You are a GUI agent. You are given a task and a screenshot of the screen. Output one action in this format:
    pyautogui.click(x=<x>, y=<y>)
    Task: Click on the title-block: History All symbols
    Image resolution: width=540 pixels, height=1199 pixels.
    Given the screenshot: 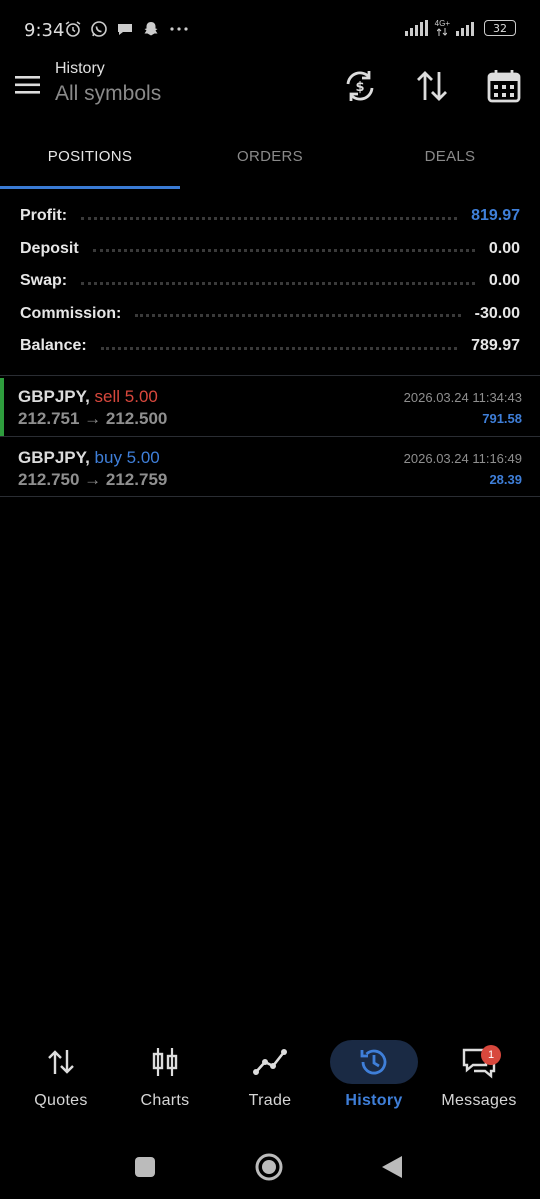 What is the action you would take?
    pyautogui.click(x=108, y=83)
    